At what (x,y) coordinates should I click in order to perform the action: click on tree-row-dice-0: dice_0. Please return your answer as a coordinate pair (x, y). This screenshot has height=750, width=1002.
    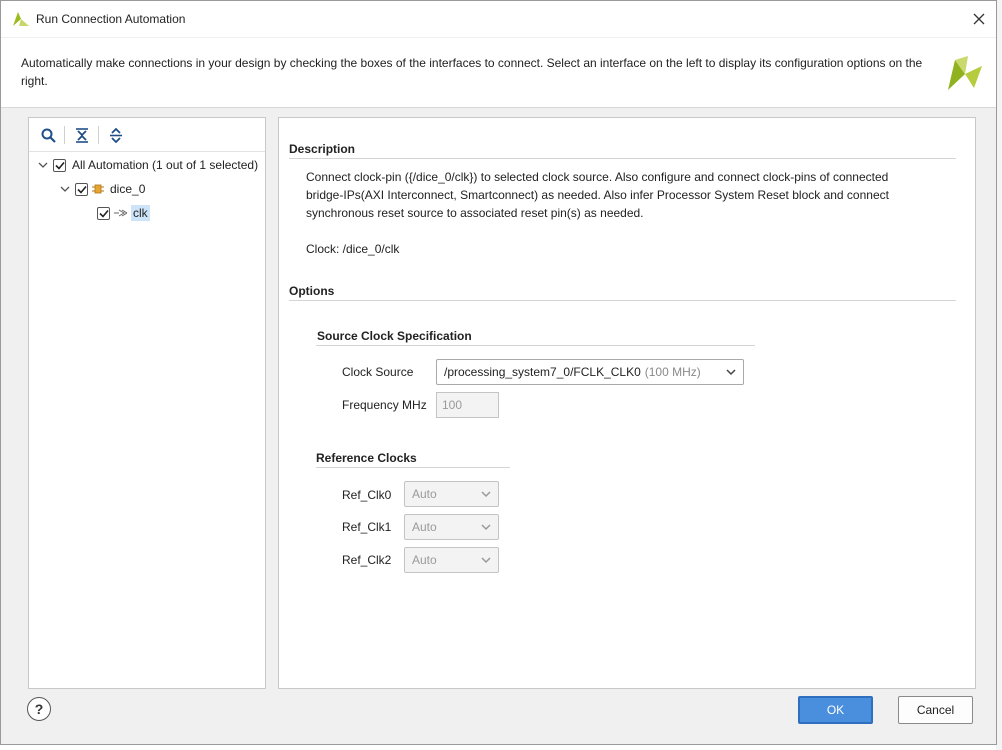
    Looking at the image, I should click on (103, 189).